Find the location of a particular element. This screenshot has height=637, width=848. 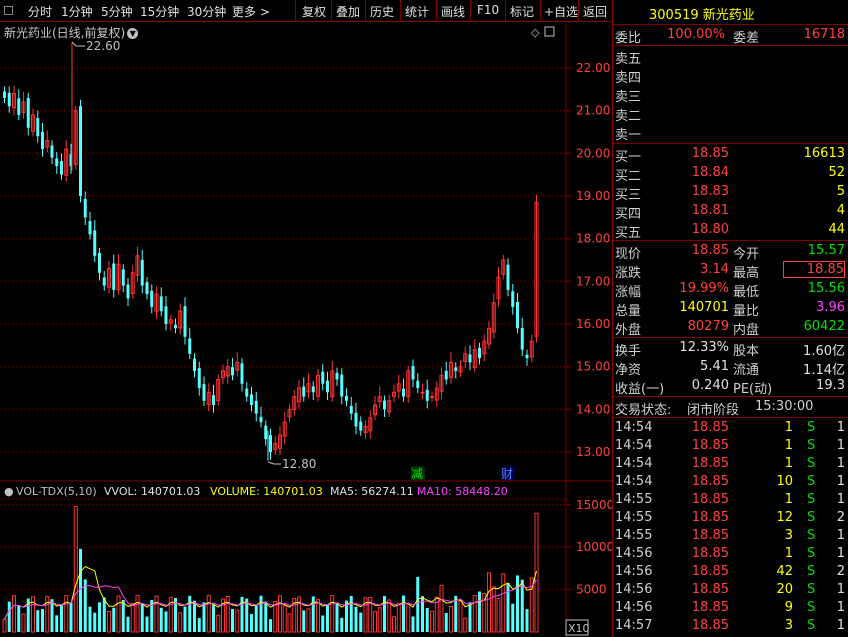

bid-volume: 16613 is located at coordinates (824, 153).